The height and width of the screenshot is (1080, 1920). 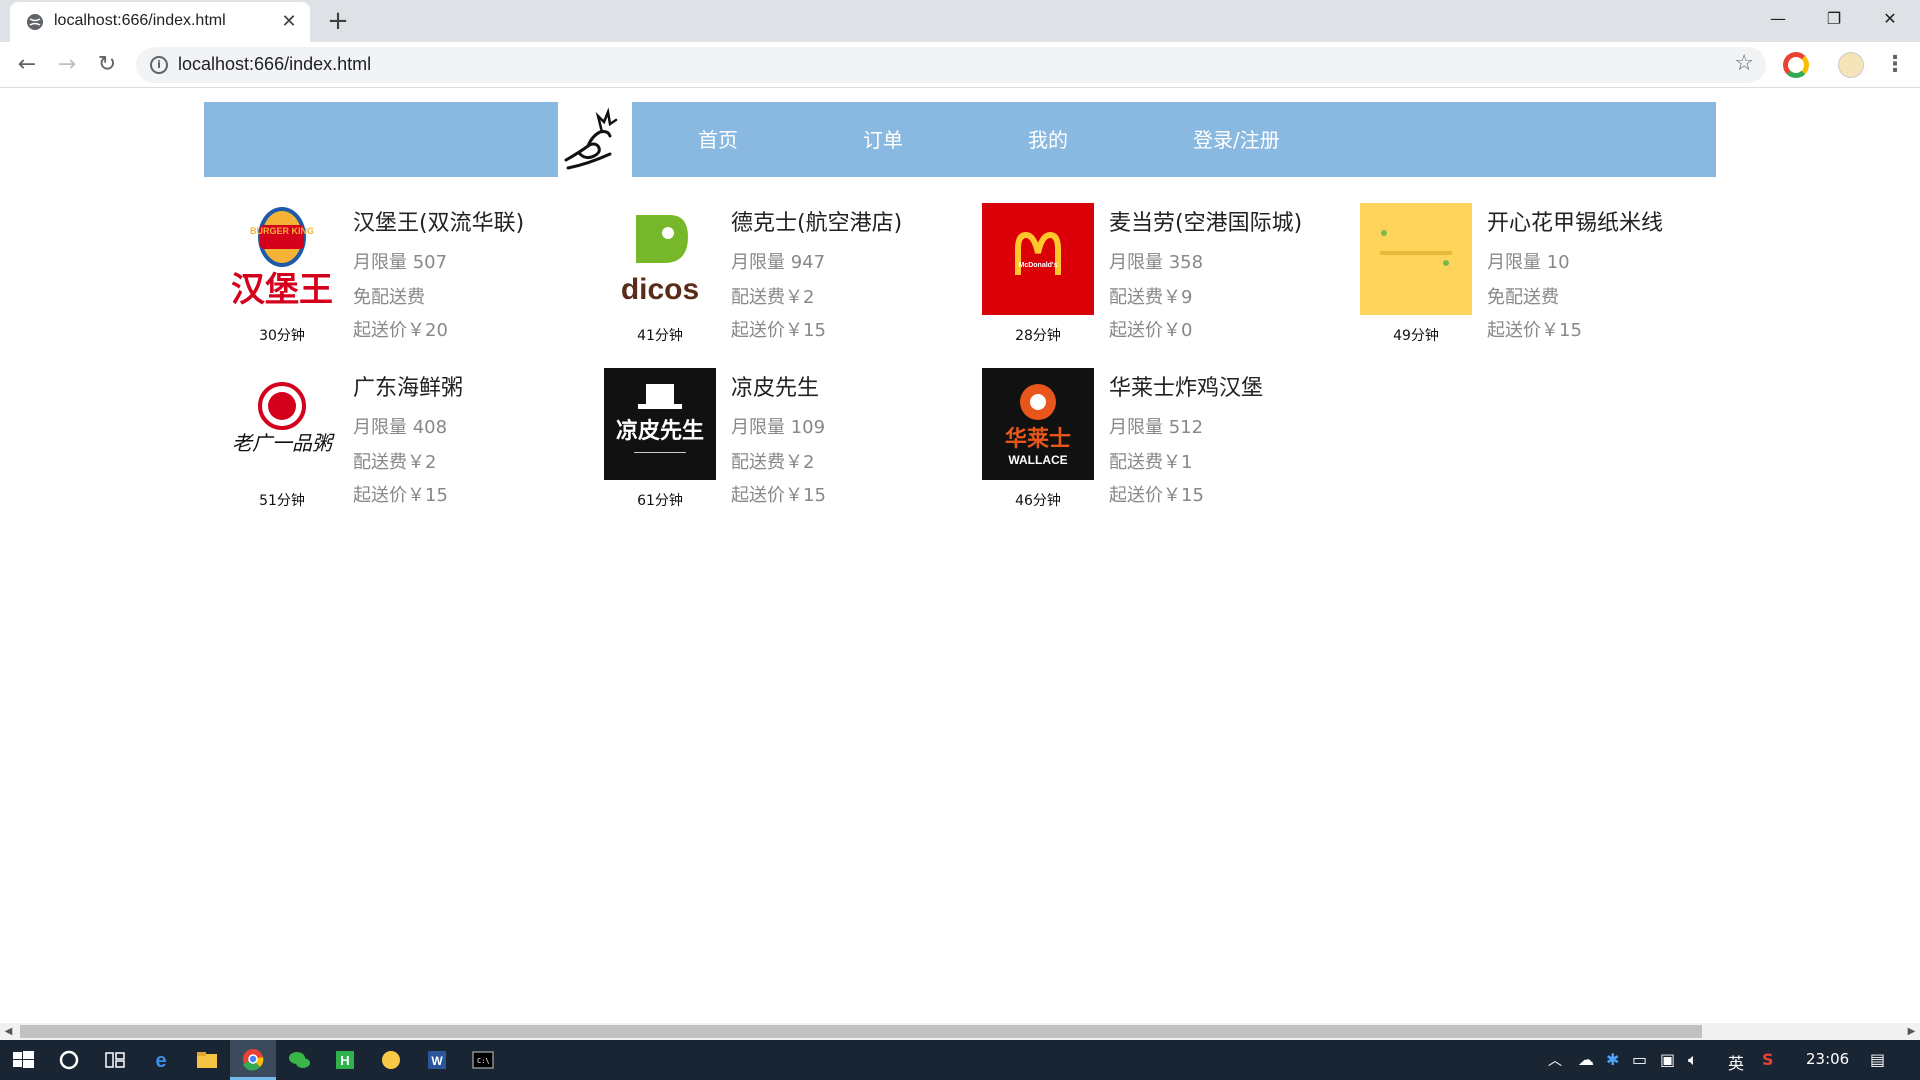 What do you see at coordinates (338, 22) in the screenshot?
I see `new-tab-icon: +` at bounding box center [338, 22].